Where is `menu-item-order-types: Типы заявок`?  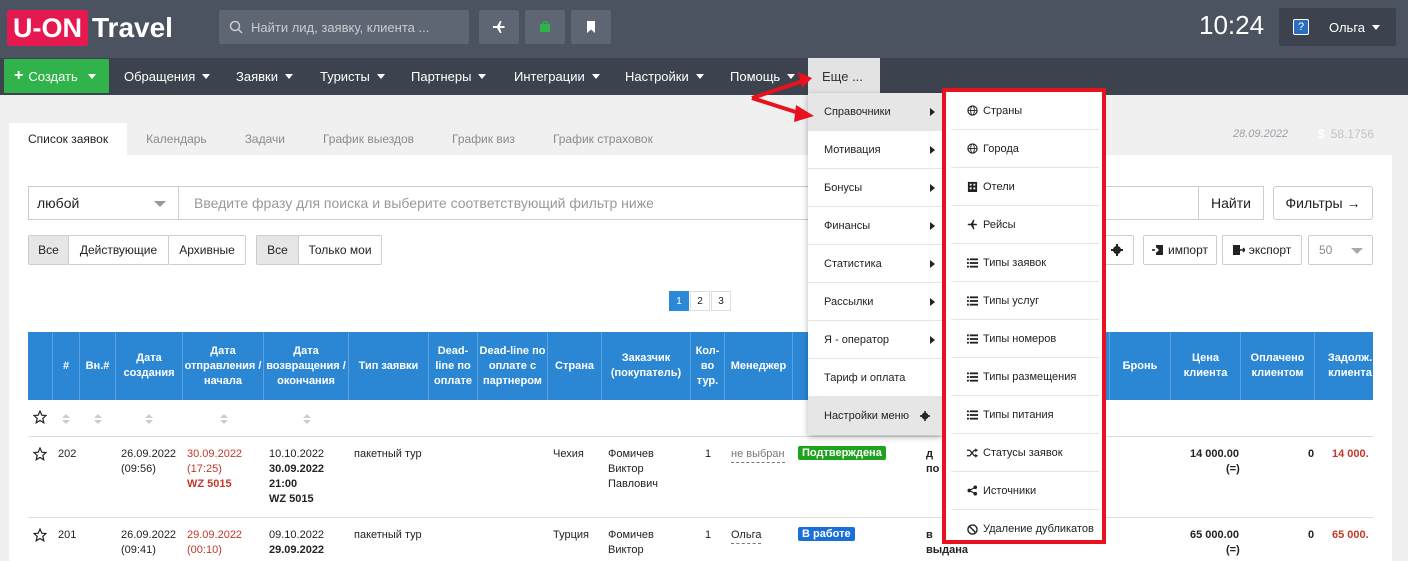 menu-item-order-types: Типы заявок is located at coordinates (1025, 263).